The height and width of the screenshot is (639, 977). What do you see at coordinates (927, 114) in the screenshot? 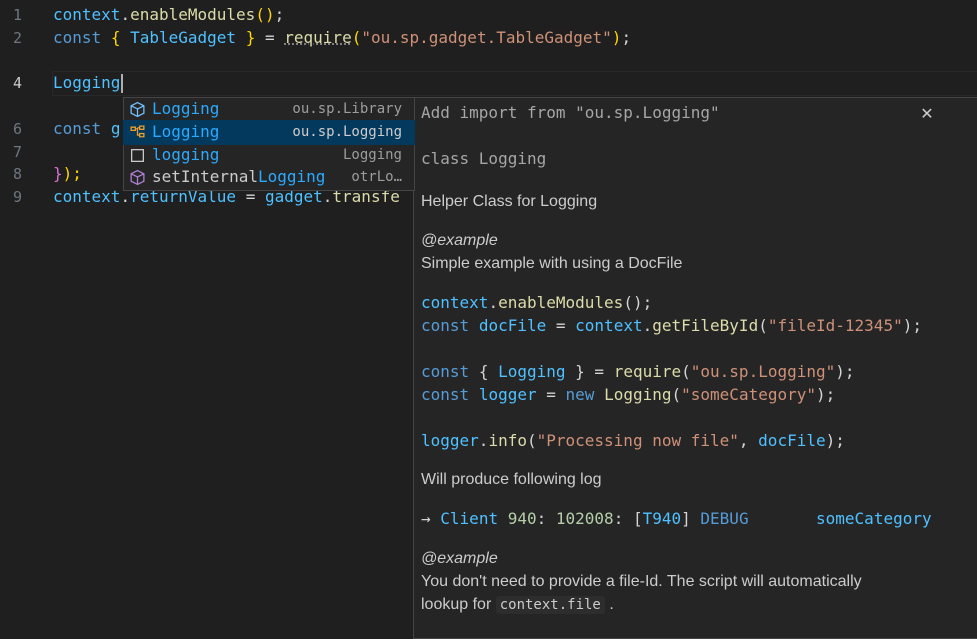
I see `close-icon: ✕` at bounding box center [927, 114].